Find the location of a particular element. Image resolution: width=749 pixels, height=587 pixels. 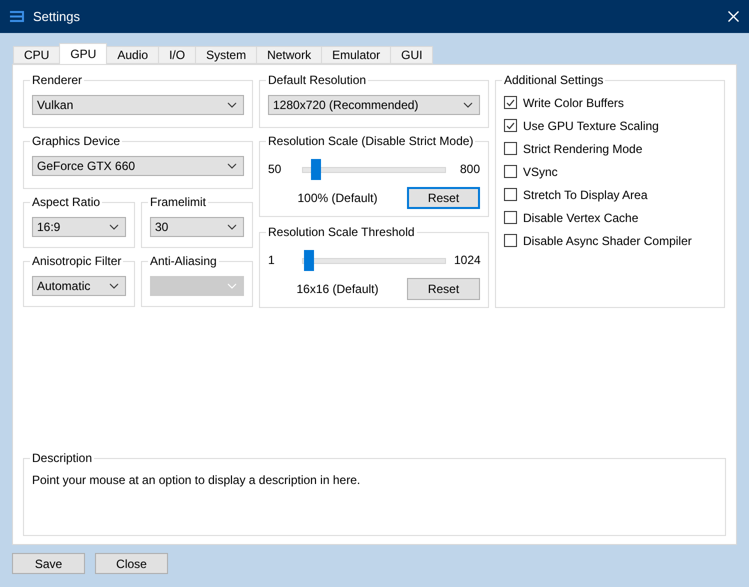

slider-max-label: 1024 is located at coordinates (467, 260).